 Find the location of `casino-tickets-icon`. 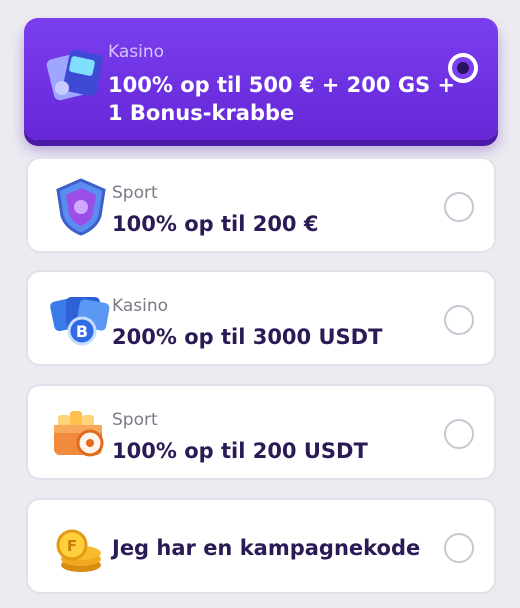

casino-tickets-icon is located at coordinates (74, 75).